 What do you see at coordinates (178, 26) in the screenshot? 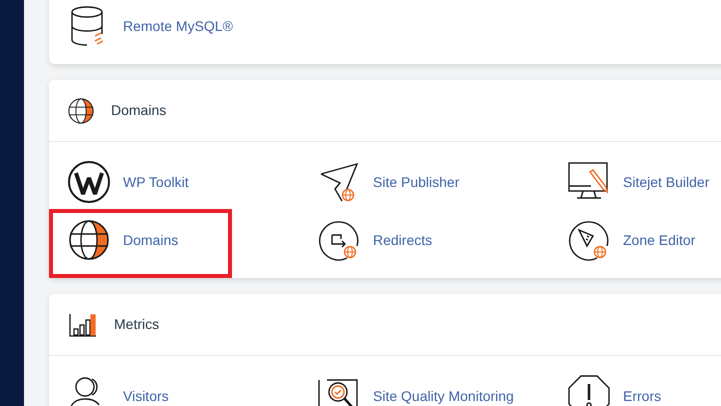
I see `tool-link: Remote MySQL®` at bounding box center [178, 26].